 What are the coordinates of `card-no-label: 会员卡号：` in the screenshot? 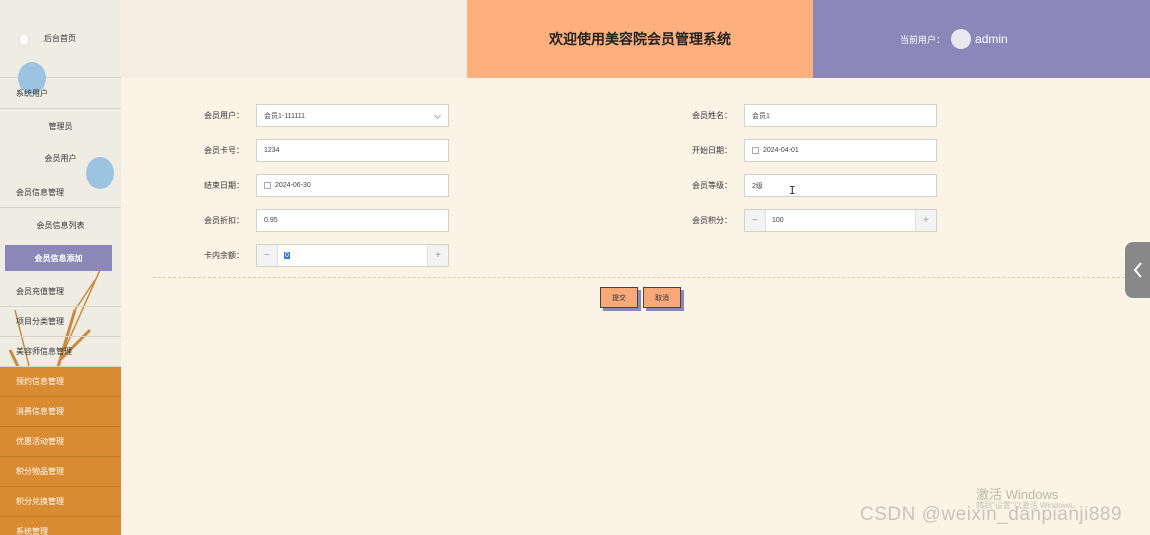 It's located at (224, 150).